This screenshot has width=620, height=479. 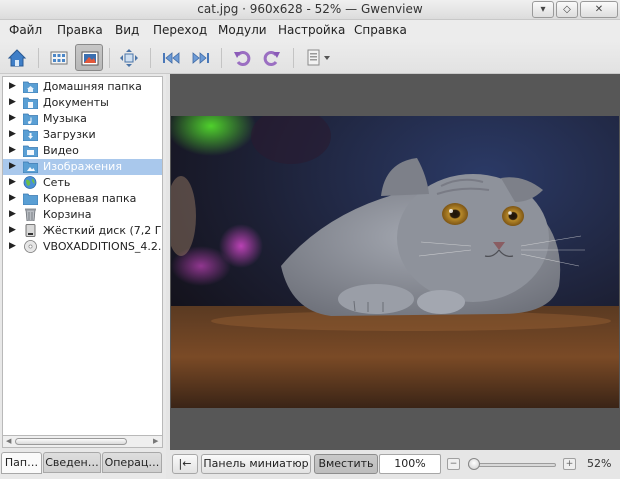 What do you see at coordinates (65, 118) in the screenshot?
I see `sidebar-item-label: Музыка` at bounding box center [65, 118].